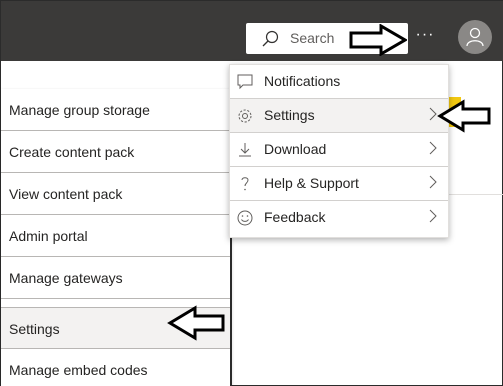  Describe the element at coordinates (245, 82) in the screenshot. I see `notification-icon` at that location.